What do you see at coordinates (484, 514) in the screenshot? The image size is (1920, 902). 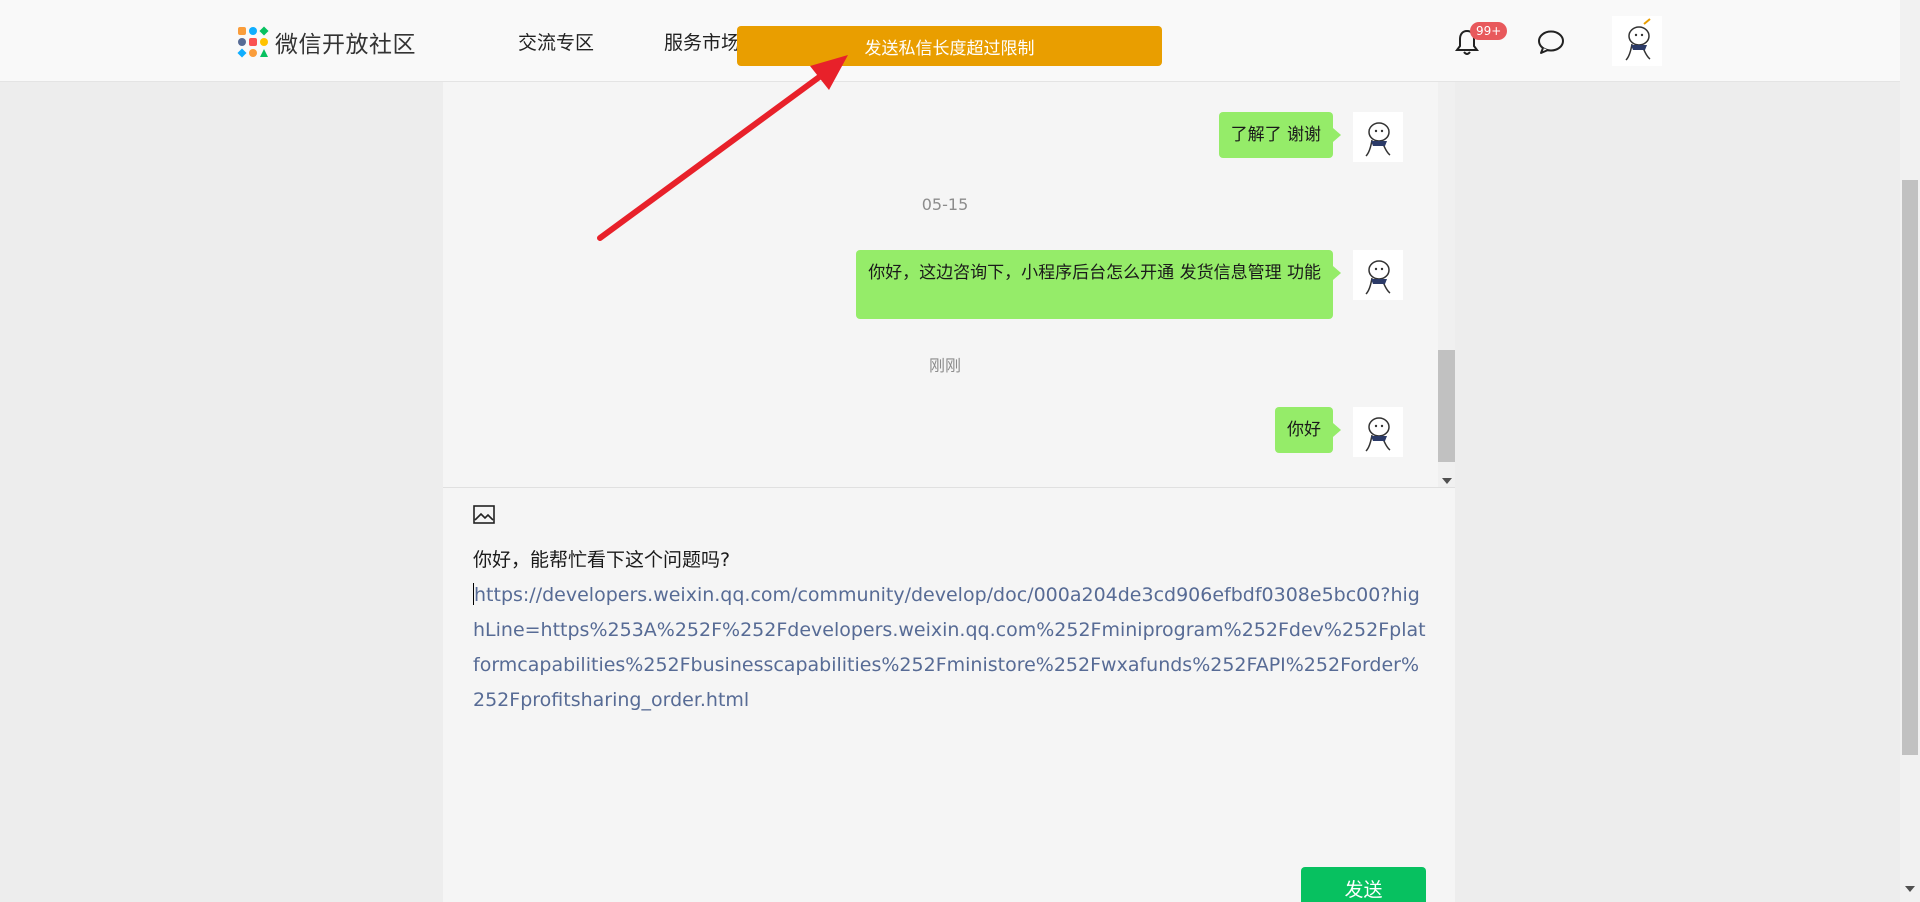 I see `image-upload-icon` at bounding box center [484, 514].